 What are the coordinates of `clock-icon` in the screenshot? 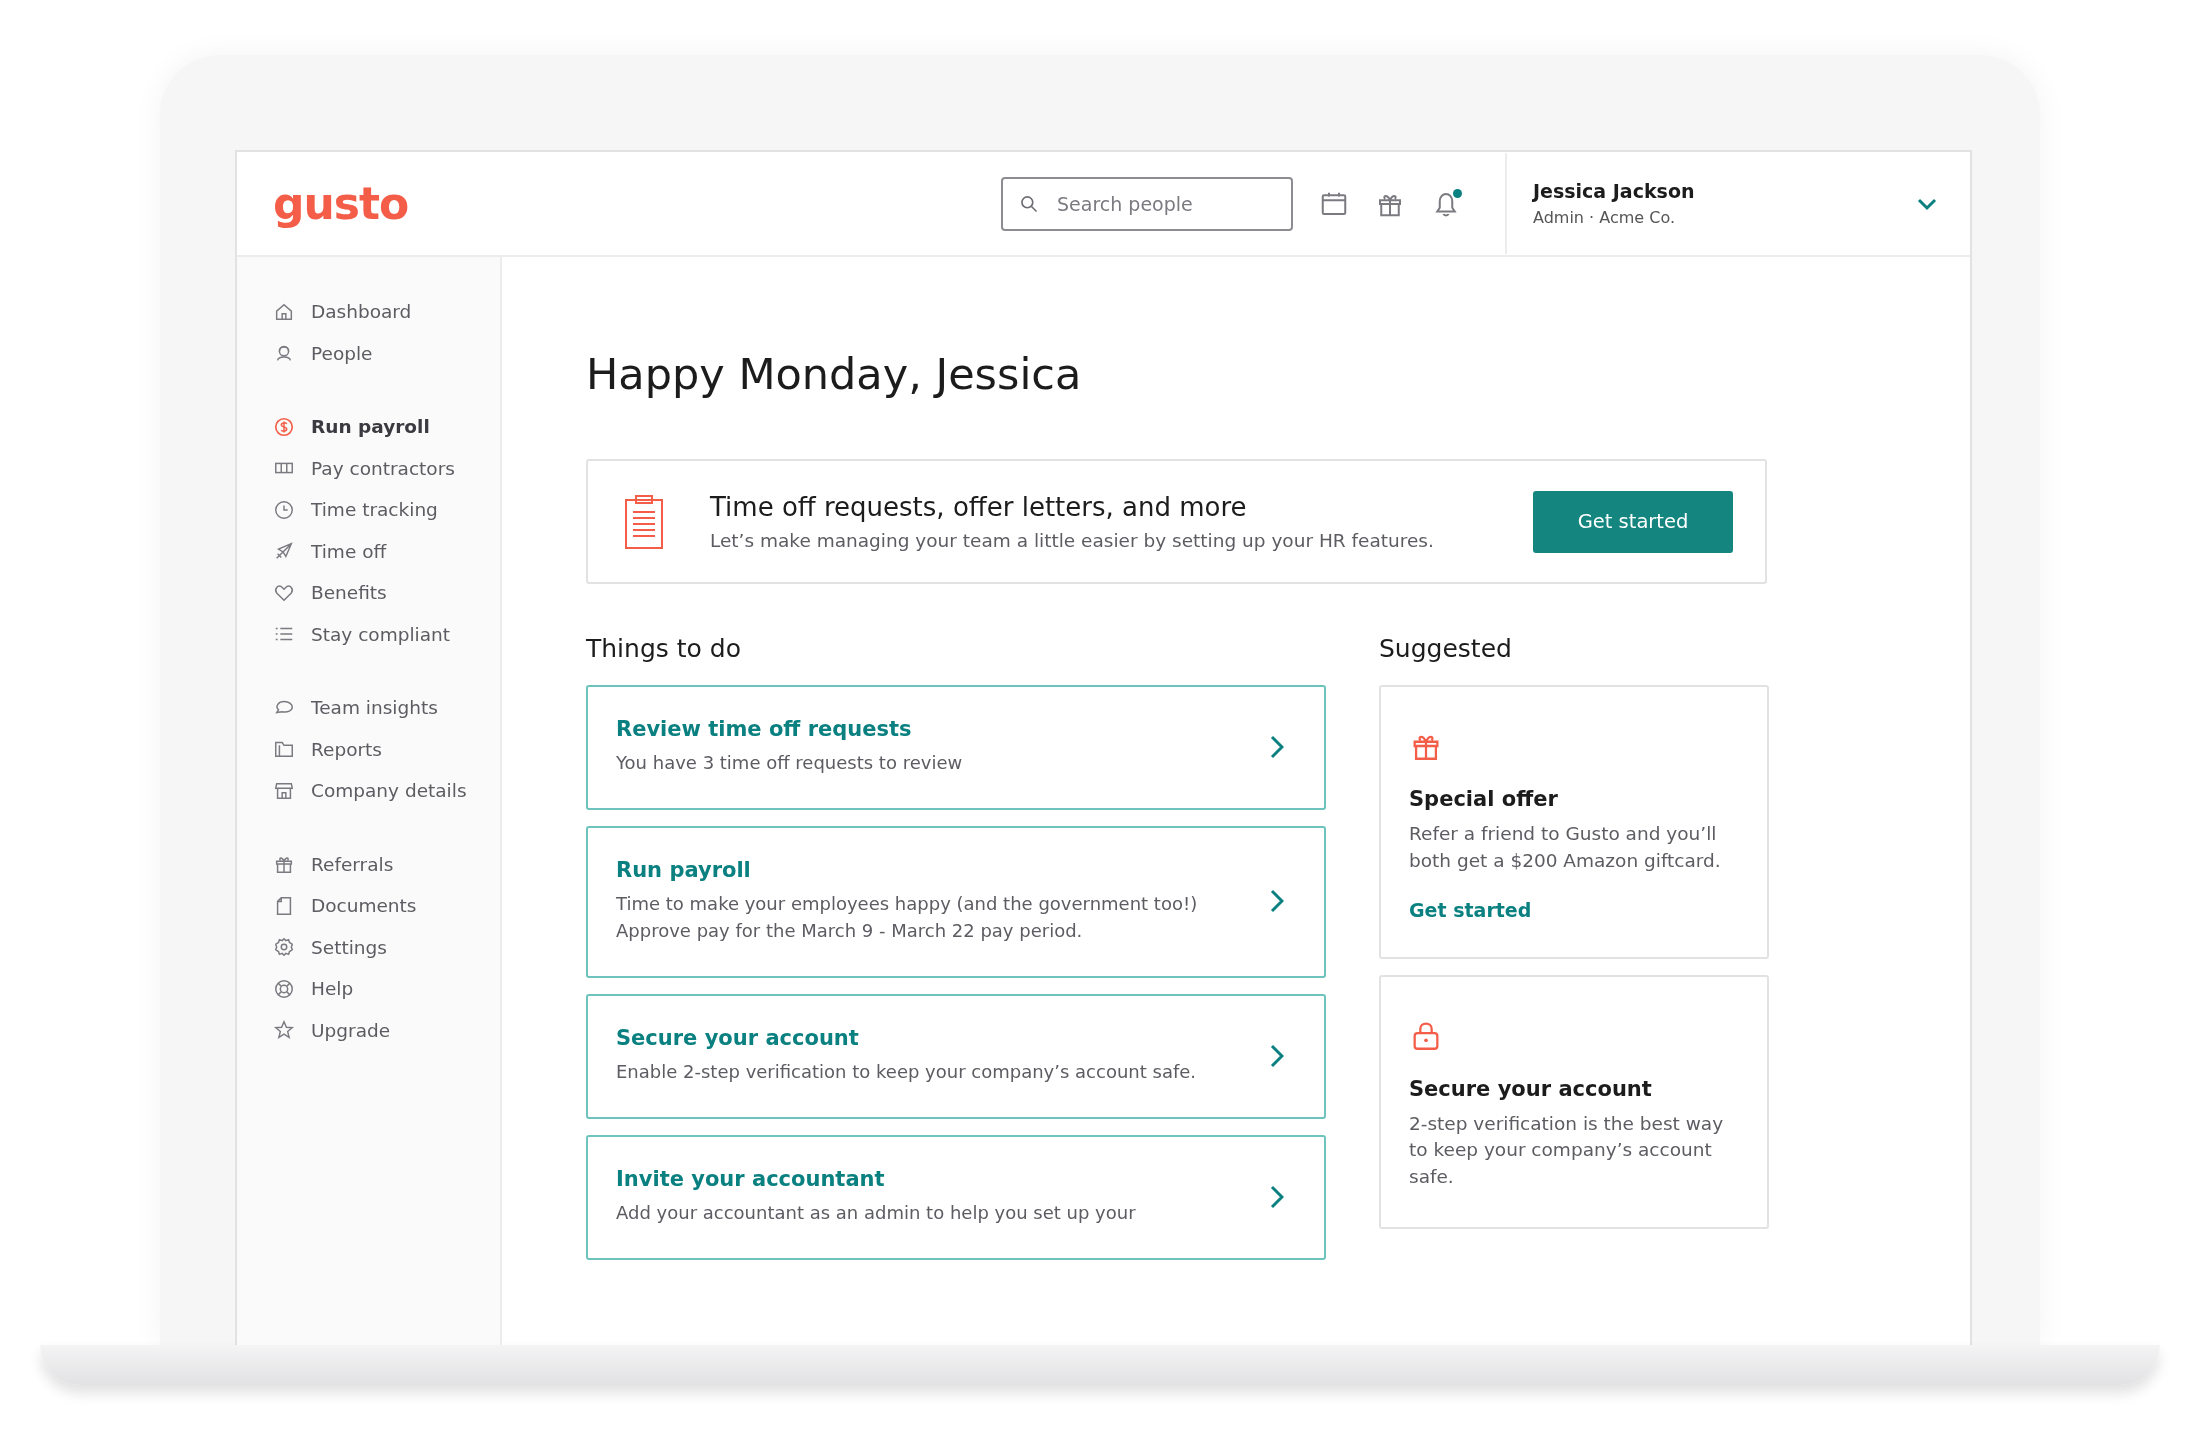 It's located at (284, 509).